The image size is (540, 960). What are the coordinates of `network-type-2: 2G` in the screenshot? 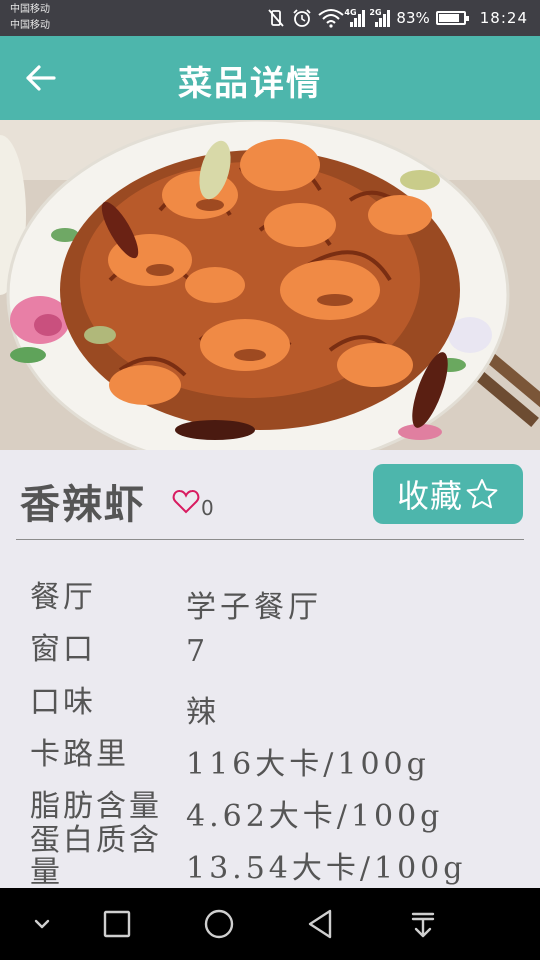 It's located at (375, 12).